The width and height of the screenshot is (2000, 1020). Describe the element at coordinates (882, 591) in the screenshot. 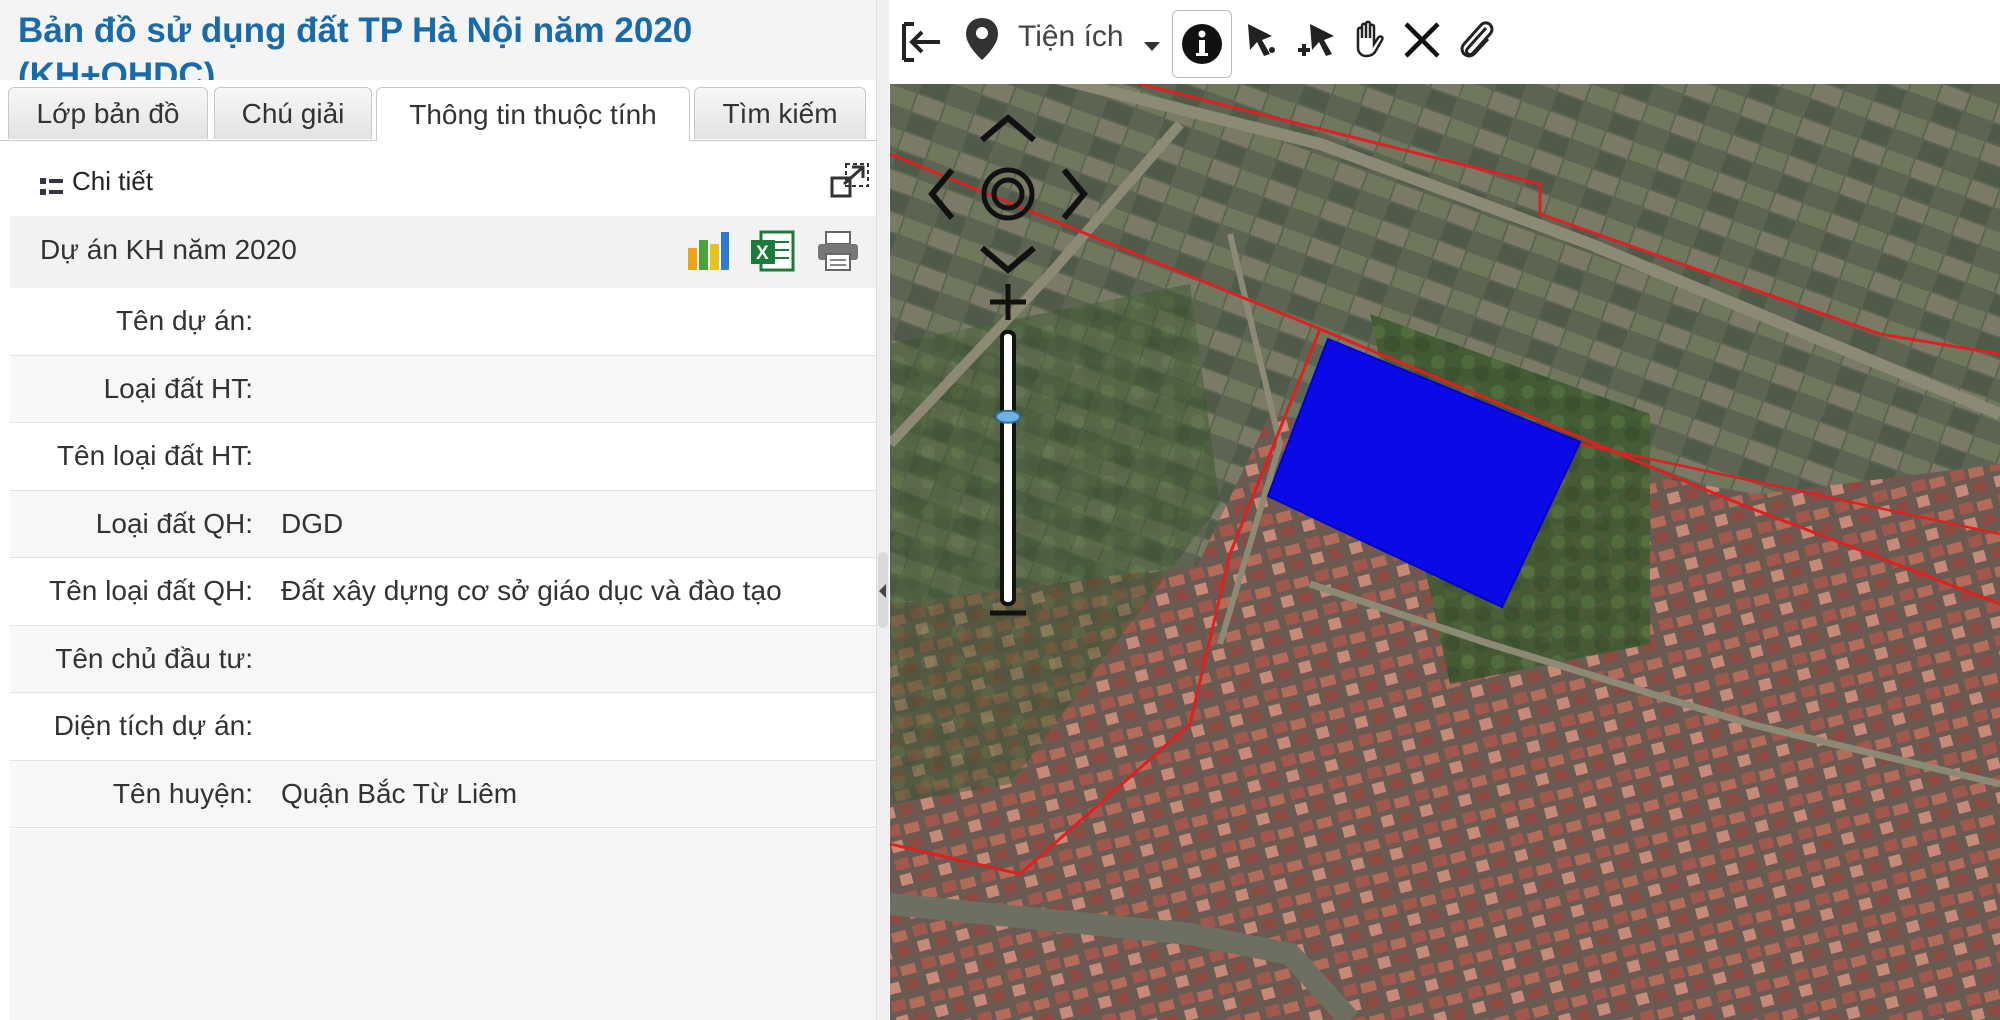

I see `collapse-arrow-icon` at that location.